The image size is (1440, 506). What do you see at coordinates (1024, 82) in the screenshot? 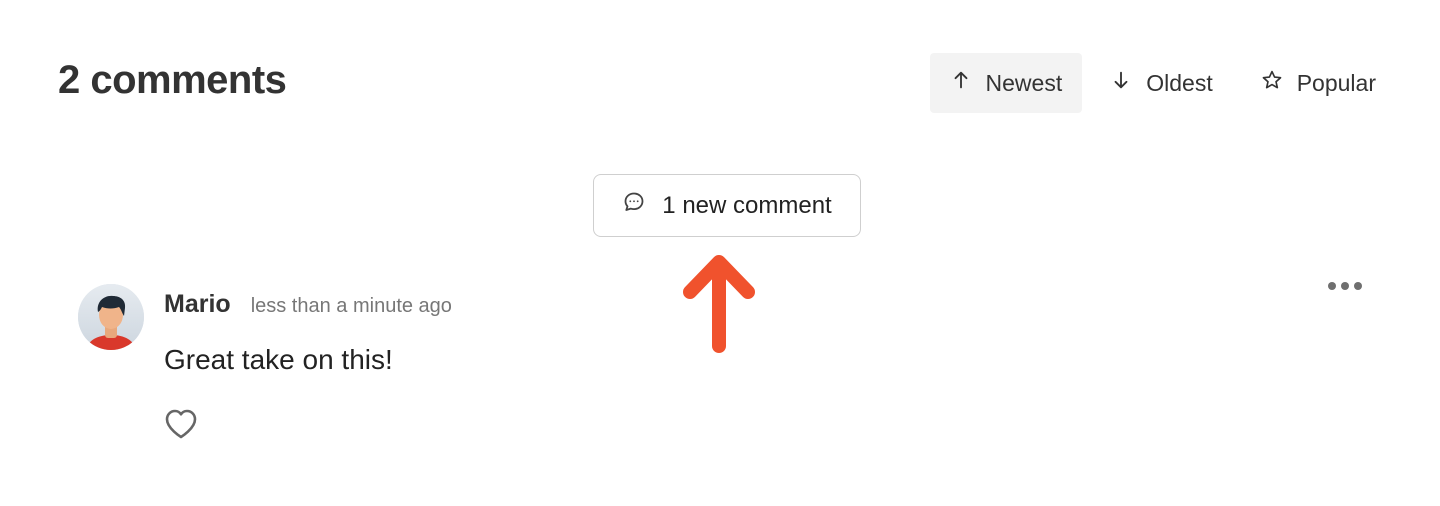
I see `sort-newest-label: Newest` at bounding box center [1024, 82].